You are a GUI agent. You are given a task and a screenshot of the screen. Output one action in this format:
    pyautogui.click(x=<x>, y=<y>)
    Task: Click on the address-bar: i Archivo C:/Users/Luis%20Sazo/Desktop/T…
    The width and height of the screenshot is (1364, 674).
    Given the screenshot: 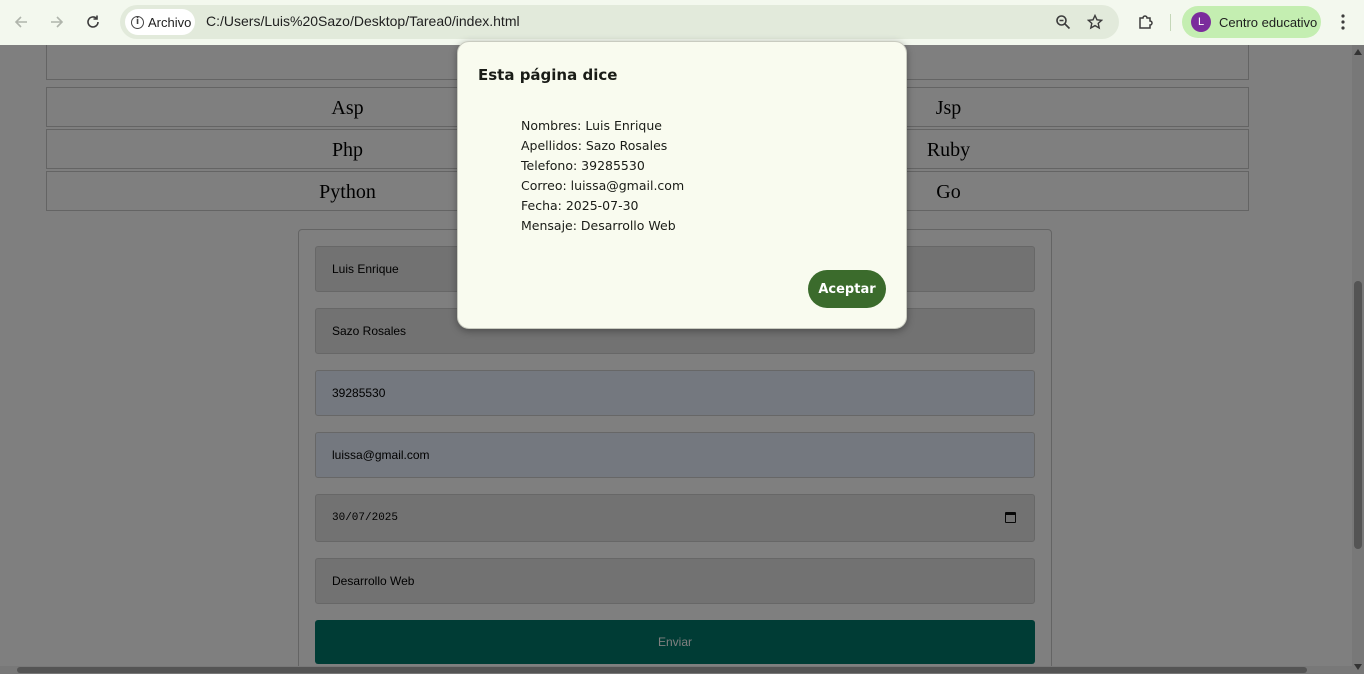 What is the action you would take?
    pyautogui.click(x=619, y=22)
    